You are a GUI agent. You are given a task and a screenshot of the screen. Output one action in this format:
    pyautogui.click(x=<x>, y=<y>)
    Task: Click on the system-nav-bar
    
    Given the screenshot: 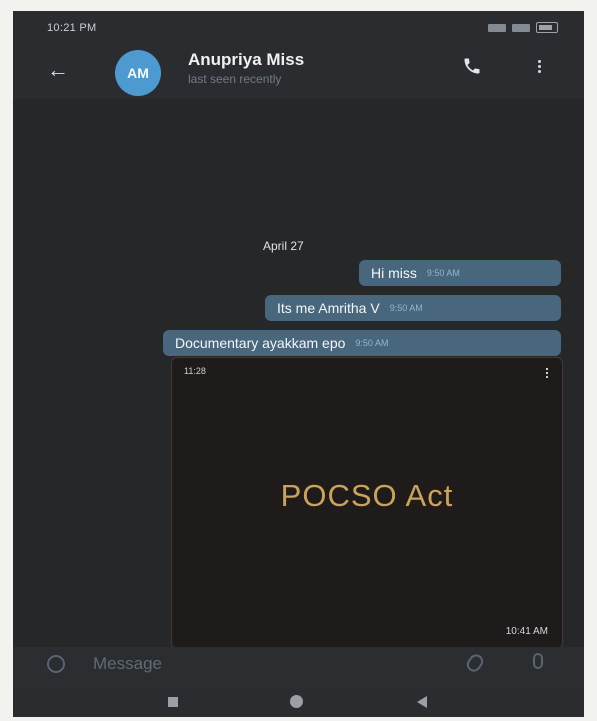 What is the action you would take?
    pyautogui.click(x=298, y=702)
    